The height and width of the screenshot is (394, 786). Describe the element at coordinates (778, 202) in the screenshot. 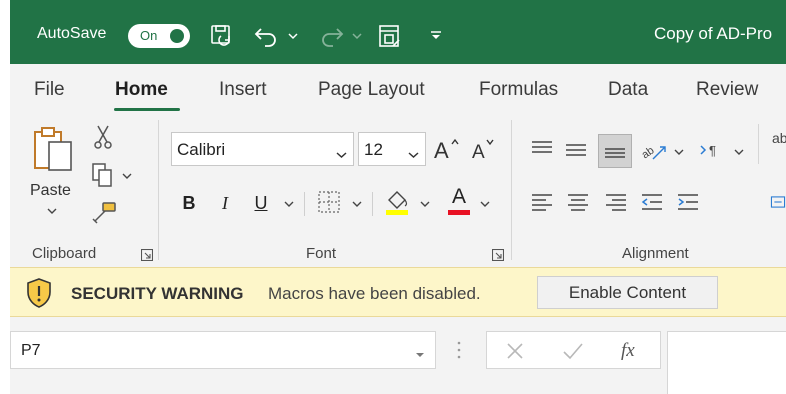

I see `merge-center-icon` at that location.